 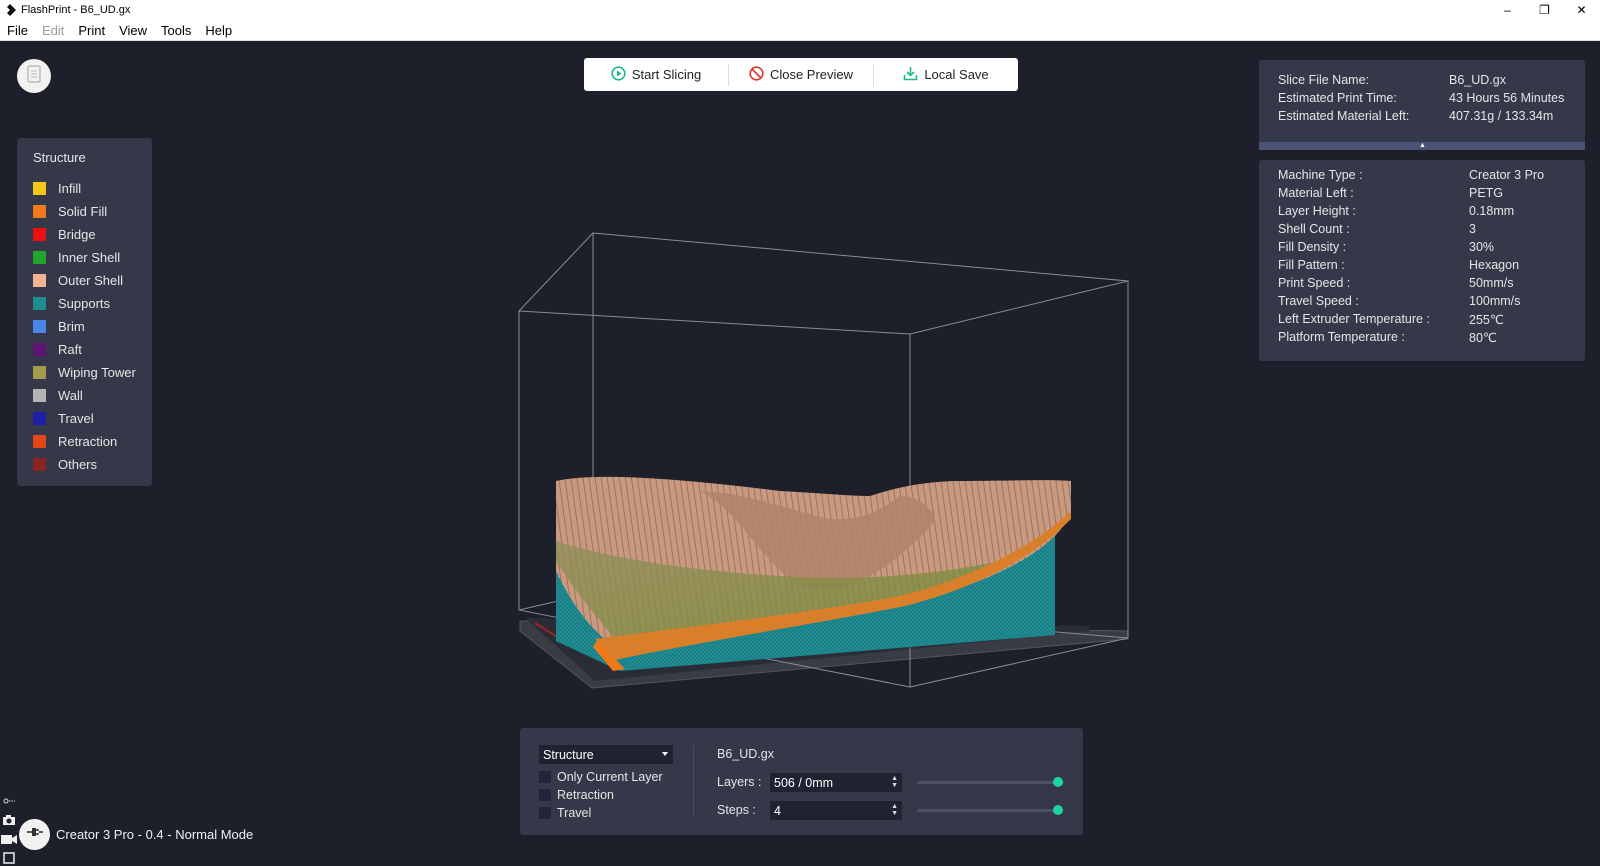 I want to click on legend-item: Wiping Tower, so click(x=92, y=372).